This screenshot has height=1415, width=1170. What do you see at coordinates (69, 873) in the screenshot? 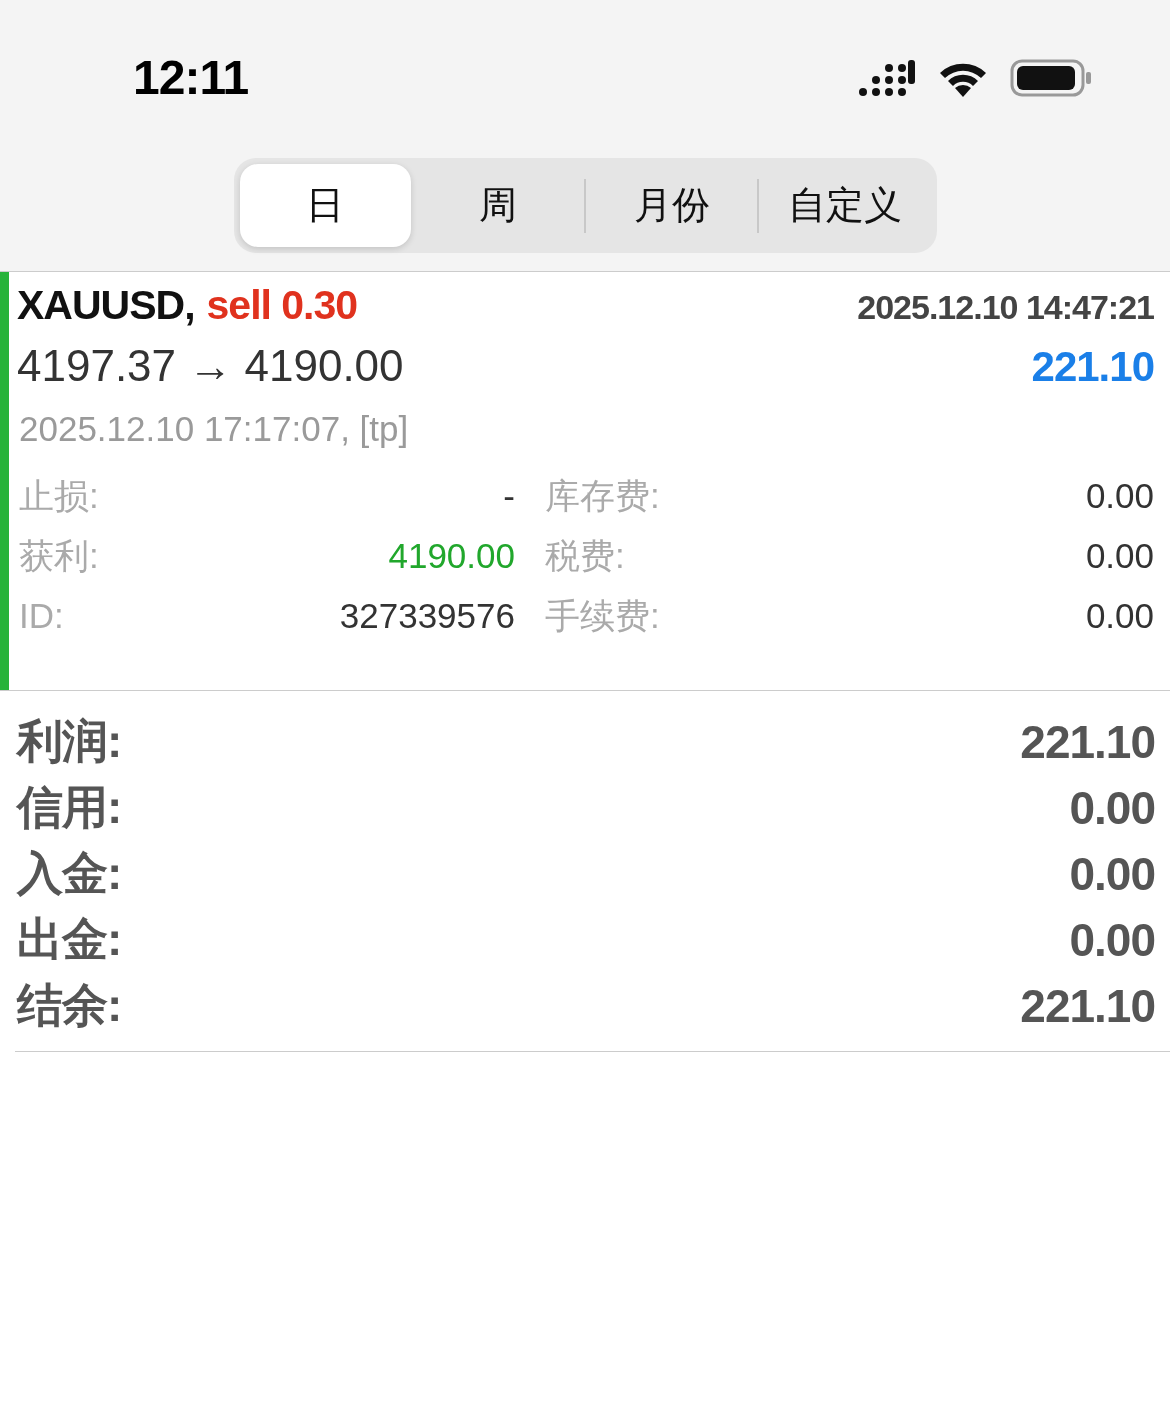
I see `summary-label: 入金:` at bounding box center [69, 873].